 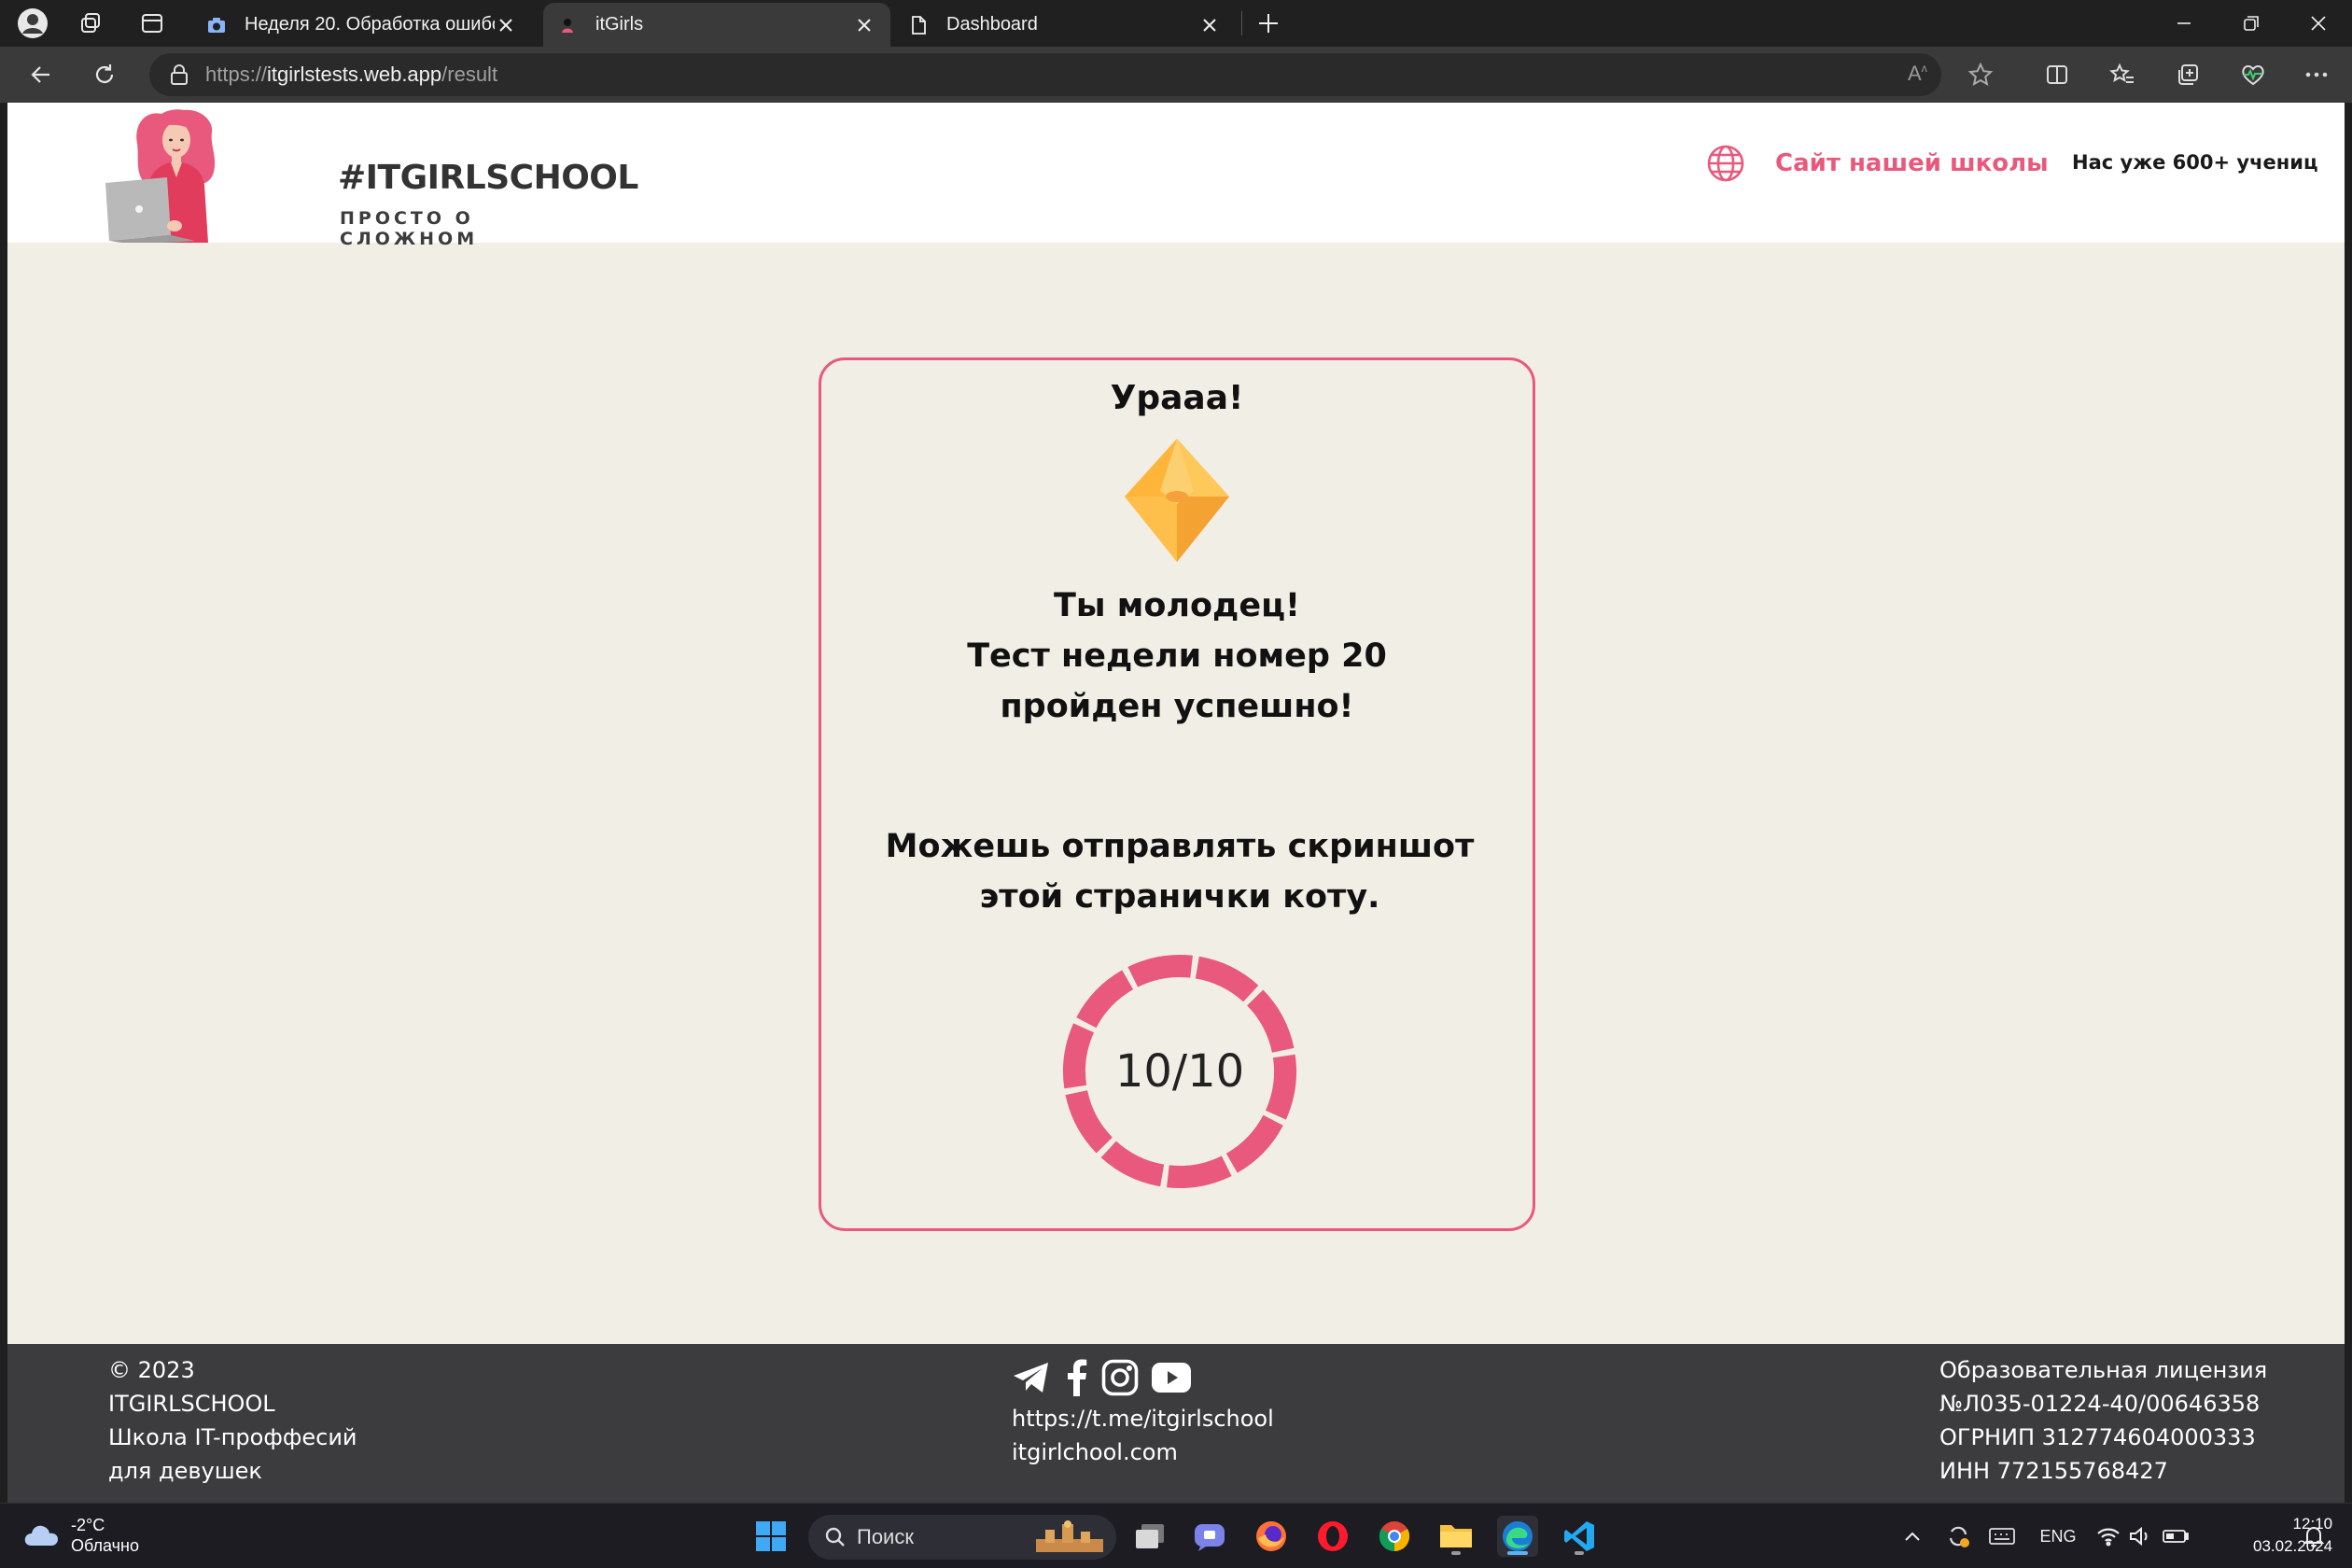 What do you see at coordinates (1209, 1536) in the screenshot?
I see `teams-chat-icon` at bounding box center [1209, 1536].